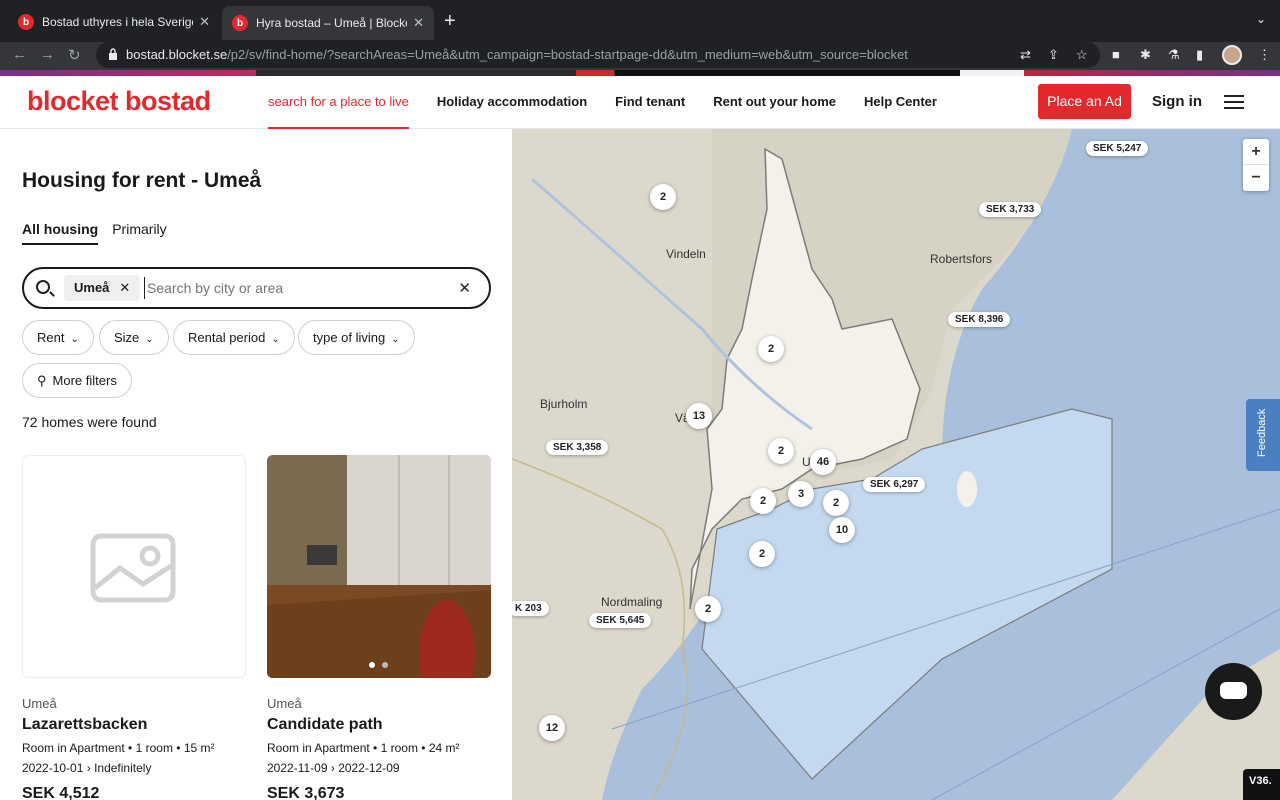  Describe the element at coordinates (19, 54) in the screenshot. I see `back-arrow-icon: ←` at that location.